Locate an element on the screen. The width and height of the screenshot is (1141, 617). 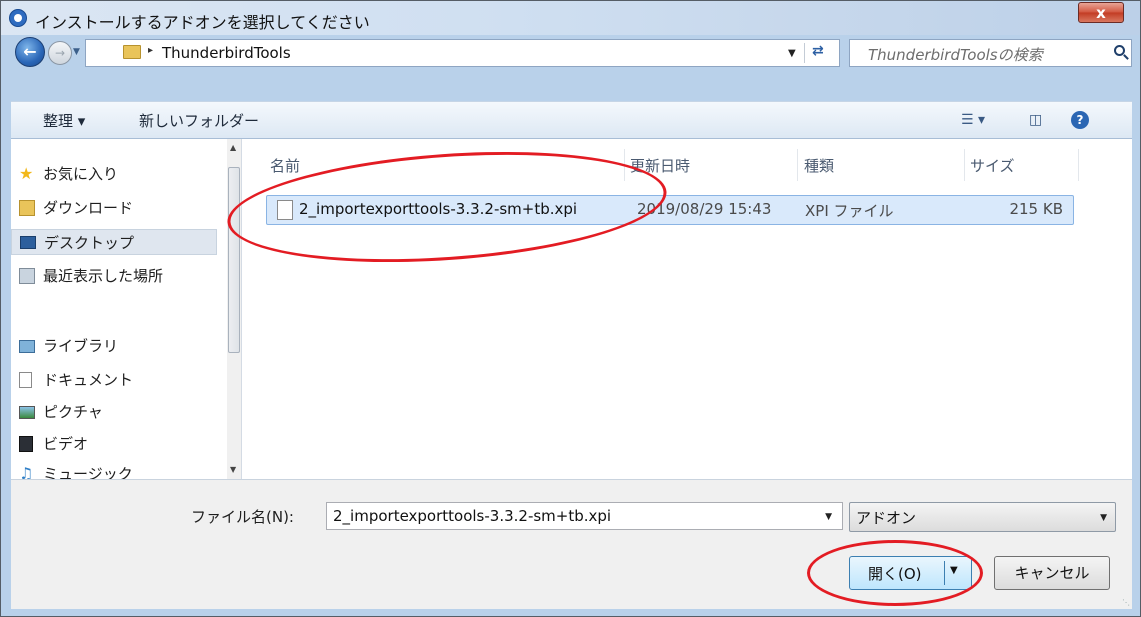
history-dropdown-icon: ▼ is located at coordinates (76, 52).